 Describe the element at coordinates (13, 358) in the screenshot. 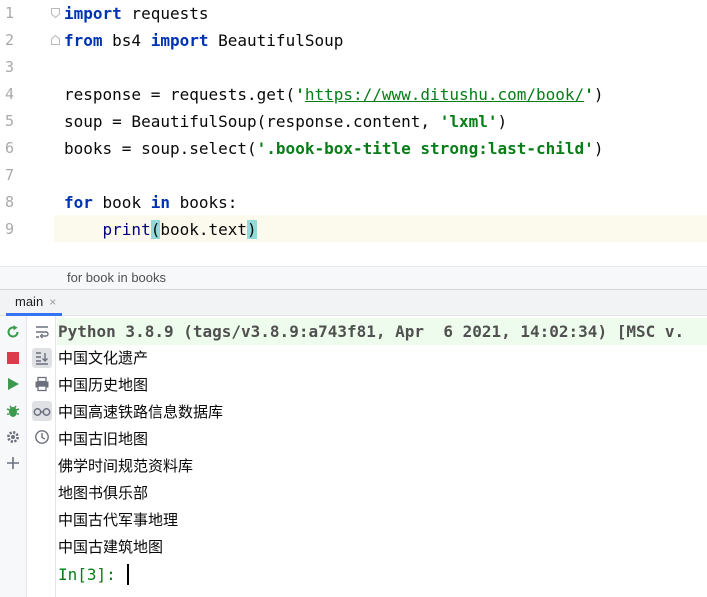

I see `stop-icon` at that location.